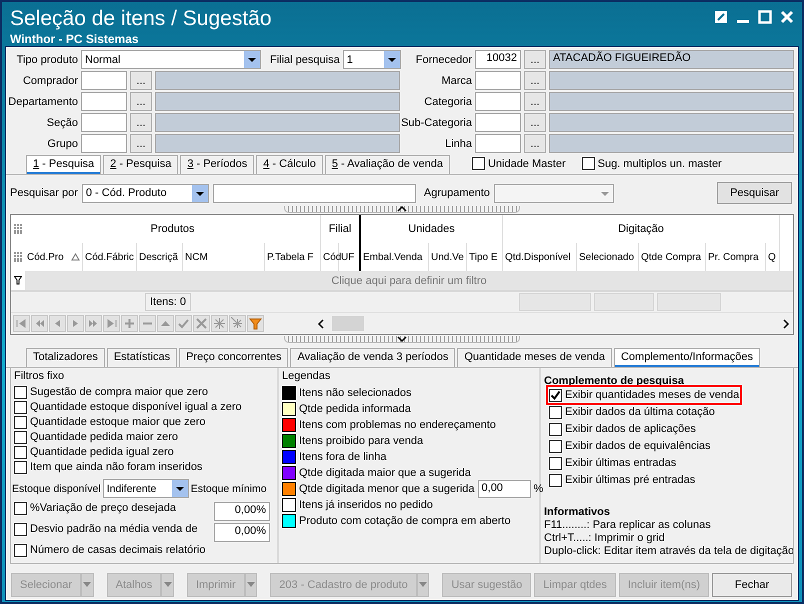 Image resolution: width=804 pixels, height=604 pixels. I want to click on checkbox-label: Quantidade pedida maior zero, so click(104, 437).